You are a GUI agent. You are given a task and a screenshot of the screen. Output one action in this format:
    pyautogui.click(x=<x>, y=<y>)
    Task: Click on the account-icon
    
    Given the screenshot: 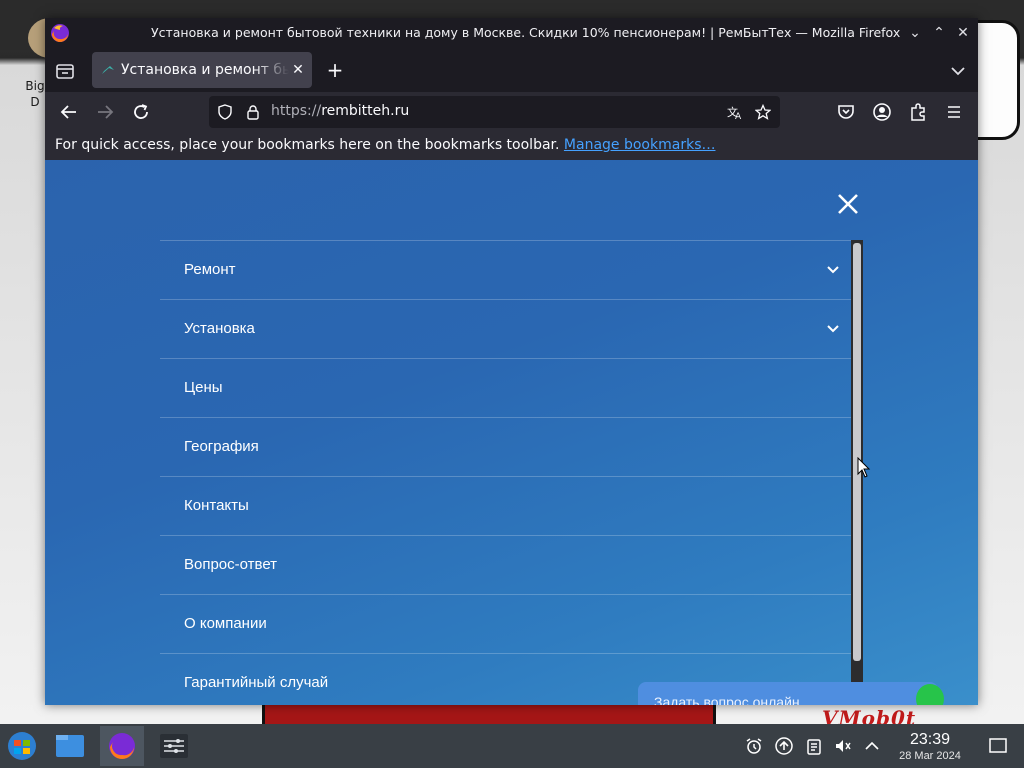 What is the action you would take?
    pyautogui.click(x=882, y=112)
    